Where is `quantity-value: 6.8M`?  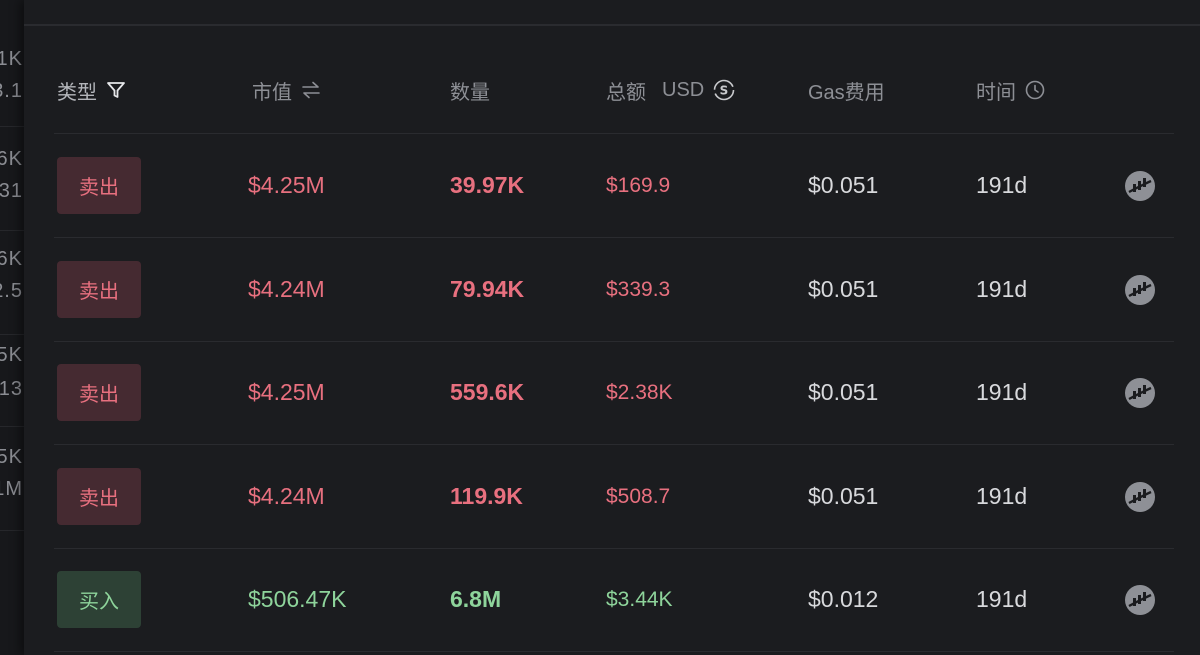 quantity-value: 6.8M is located at coordinates (476, 599).